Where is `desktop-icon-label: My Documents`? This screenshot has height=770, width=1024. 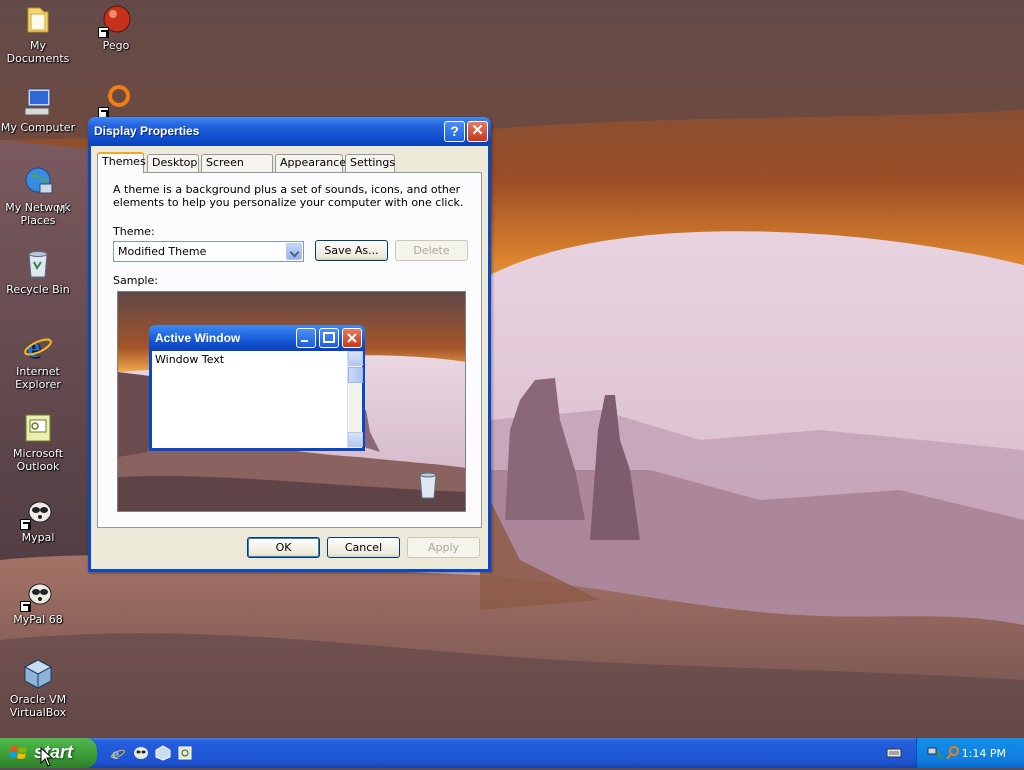
desktop-icon-label: My Documents is located at coordinates (38, 52).